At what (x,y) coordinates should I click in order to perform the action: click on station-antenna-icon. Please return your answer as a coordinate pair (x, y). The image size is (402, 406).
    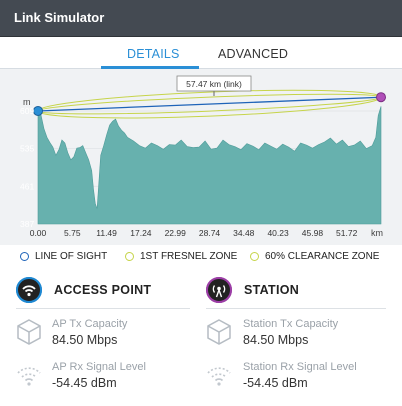
    Looking at the image, I should click on (219, 290).